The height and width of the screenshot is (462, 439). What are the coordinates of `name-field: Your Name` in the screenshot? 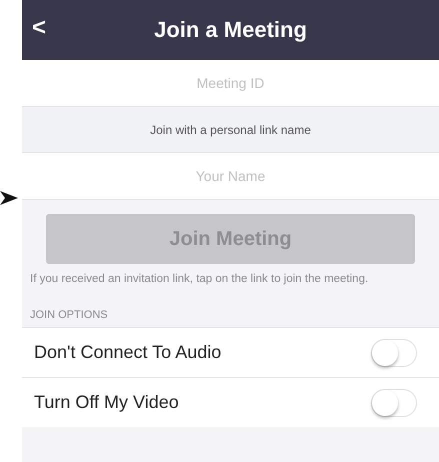 It's located at (230, 176).